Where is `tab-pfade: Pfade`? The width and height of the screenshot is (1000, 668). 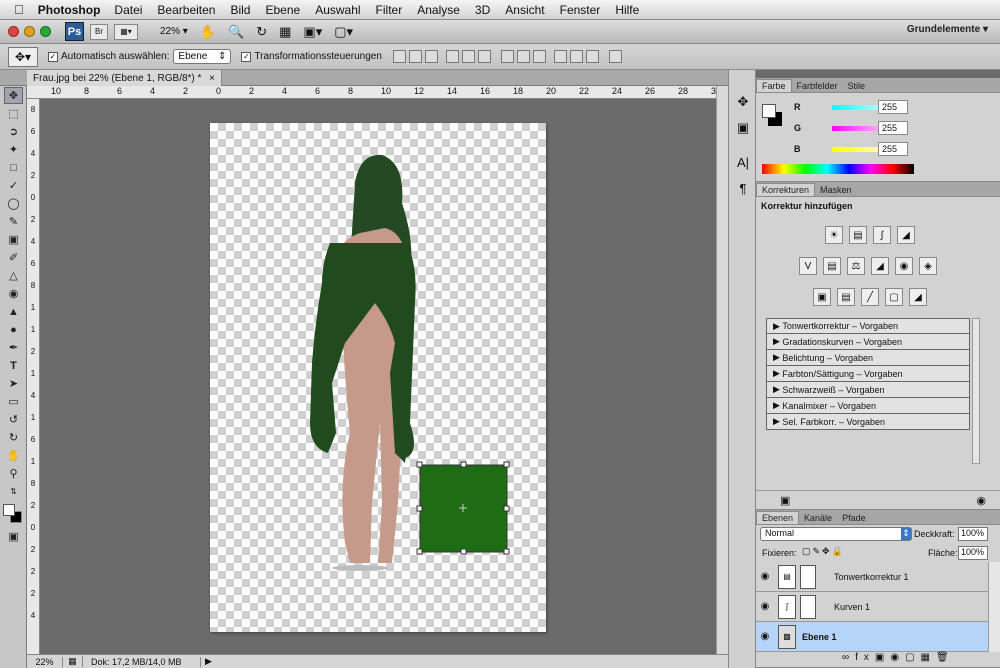
tab-pfade: Pfade is located at coordinates (854, 517).